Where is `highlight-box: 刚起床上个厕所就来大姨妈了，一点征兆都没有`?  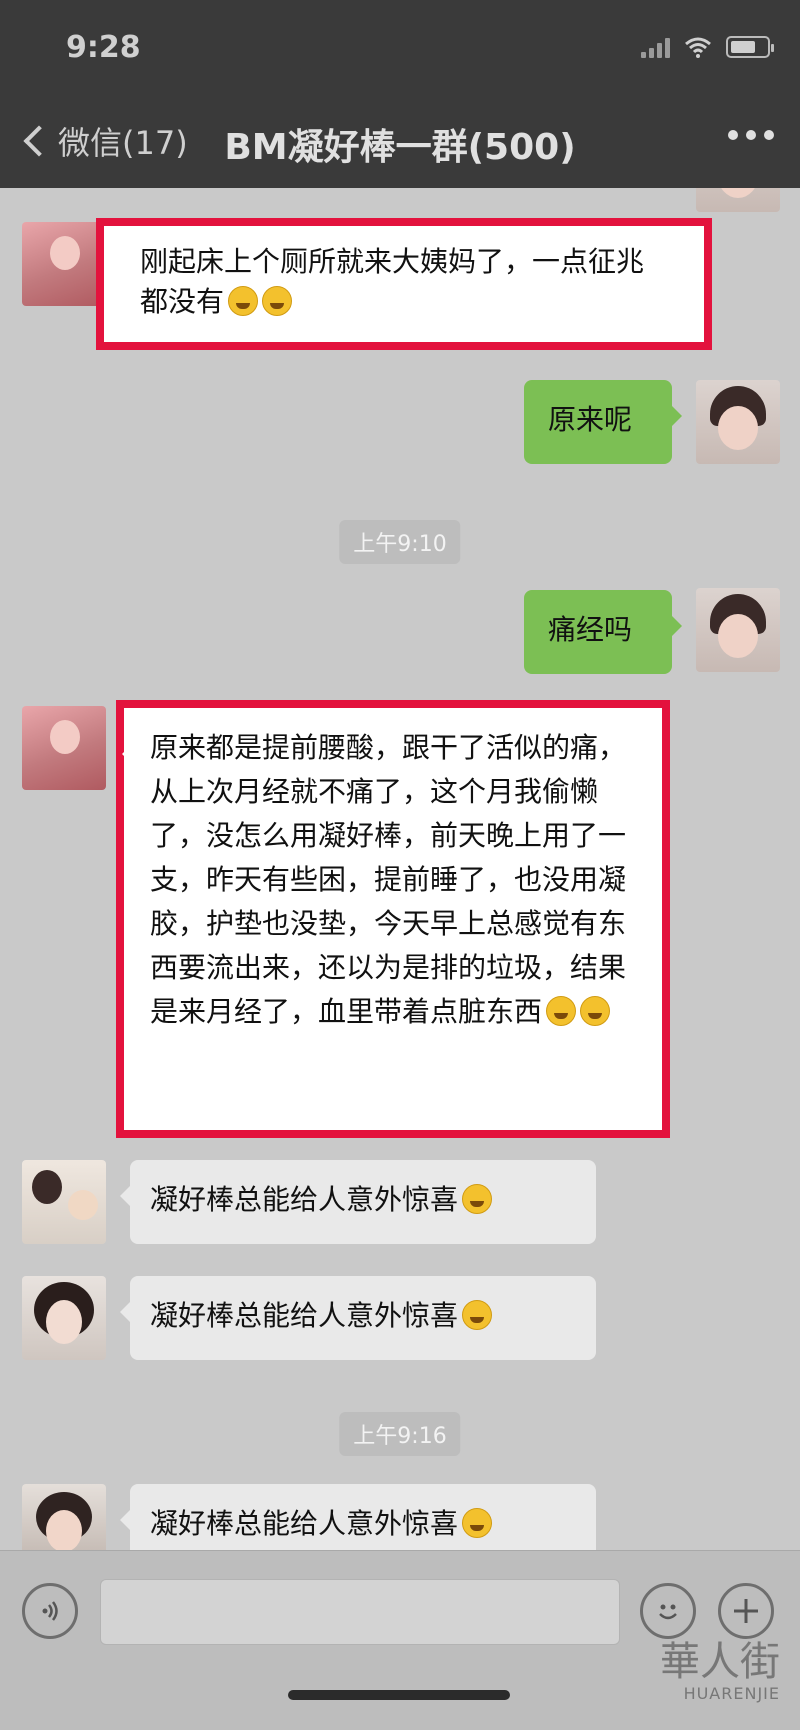
highlight-box: 刚起床上个厕所就来大姨妈了，一点征兆都没有 is located at coordinates (404, 284).